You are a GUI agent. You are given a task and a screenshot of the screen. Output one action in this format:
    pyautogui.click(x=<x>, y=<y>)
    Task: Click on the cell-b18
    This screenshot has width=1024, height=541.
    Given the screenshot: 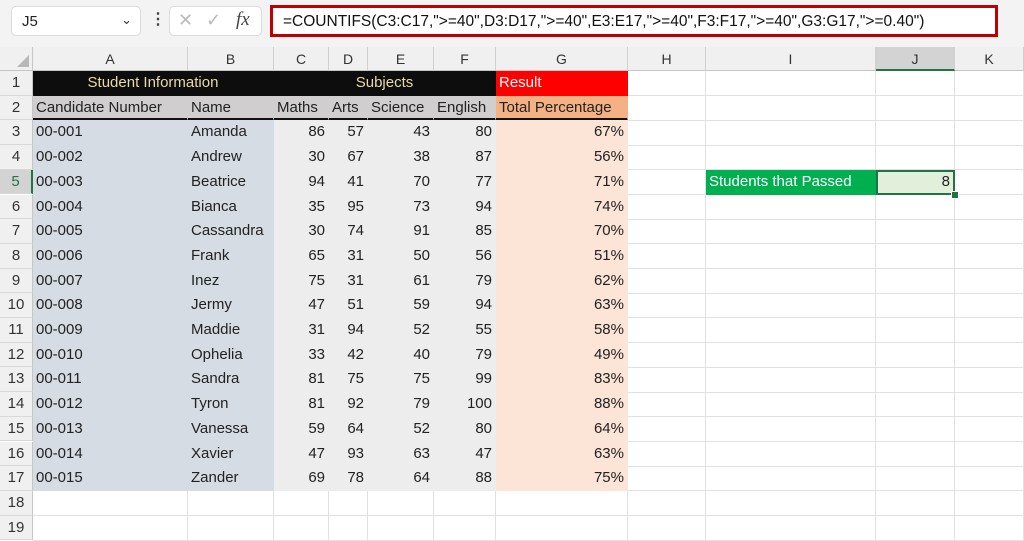 What is the action you would take?
    pyautogui.click(x=231, y=503)
    